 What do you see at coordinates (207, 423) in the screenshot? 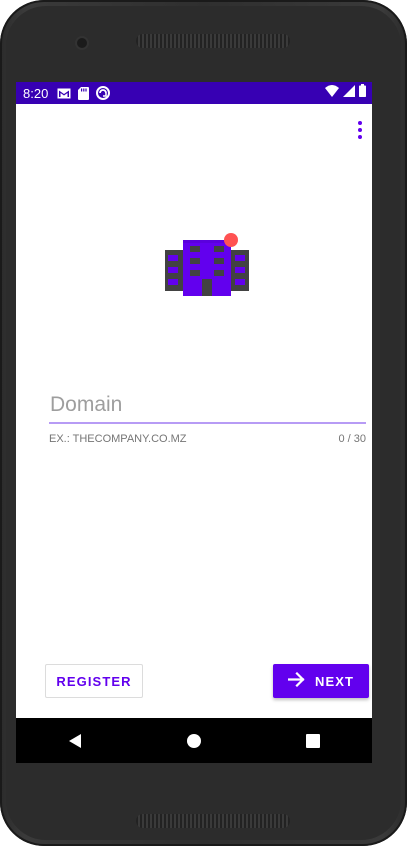
I see `domain-input-underline` at bounding box center [207, 423].